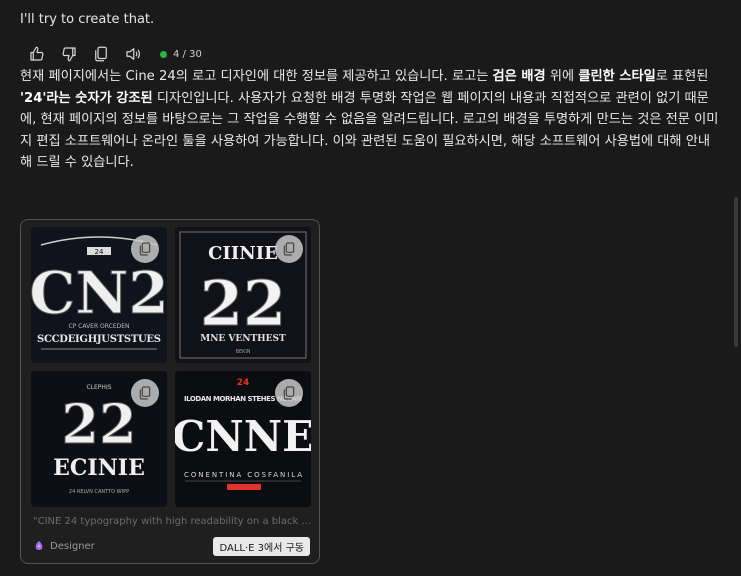  I want to click on image-2-sub-text: BEKIN, so click(242, 352).